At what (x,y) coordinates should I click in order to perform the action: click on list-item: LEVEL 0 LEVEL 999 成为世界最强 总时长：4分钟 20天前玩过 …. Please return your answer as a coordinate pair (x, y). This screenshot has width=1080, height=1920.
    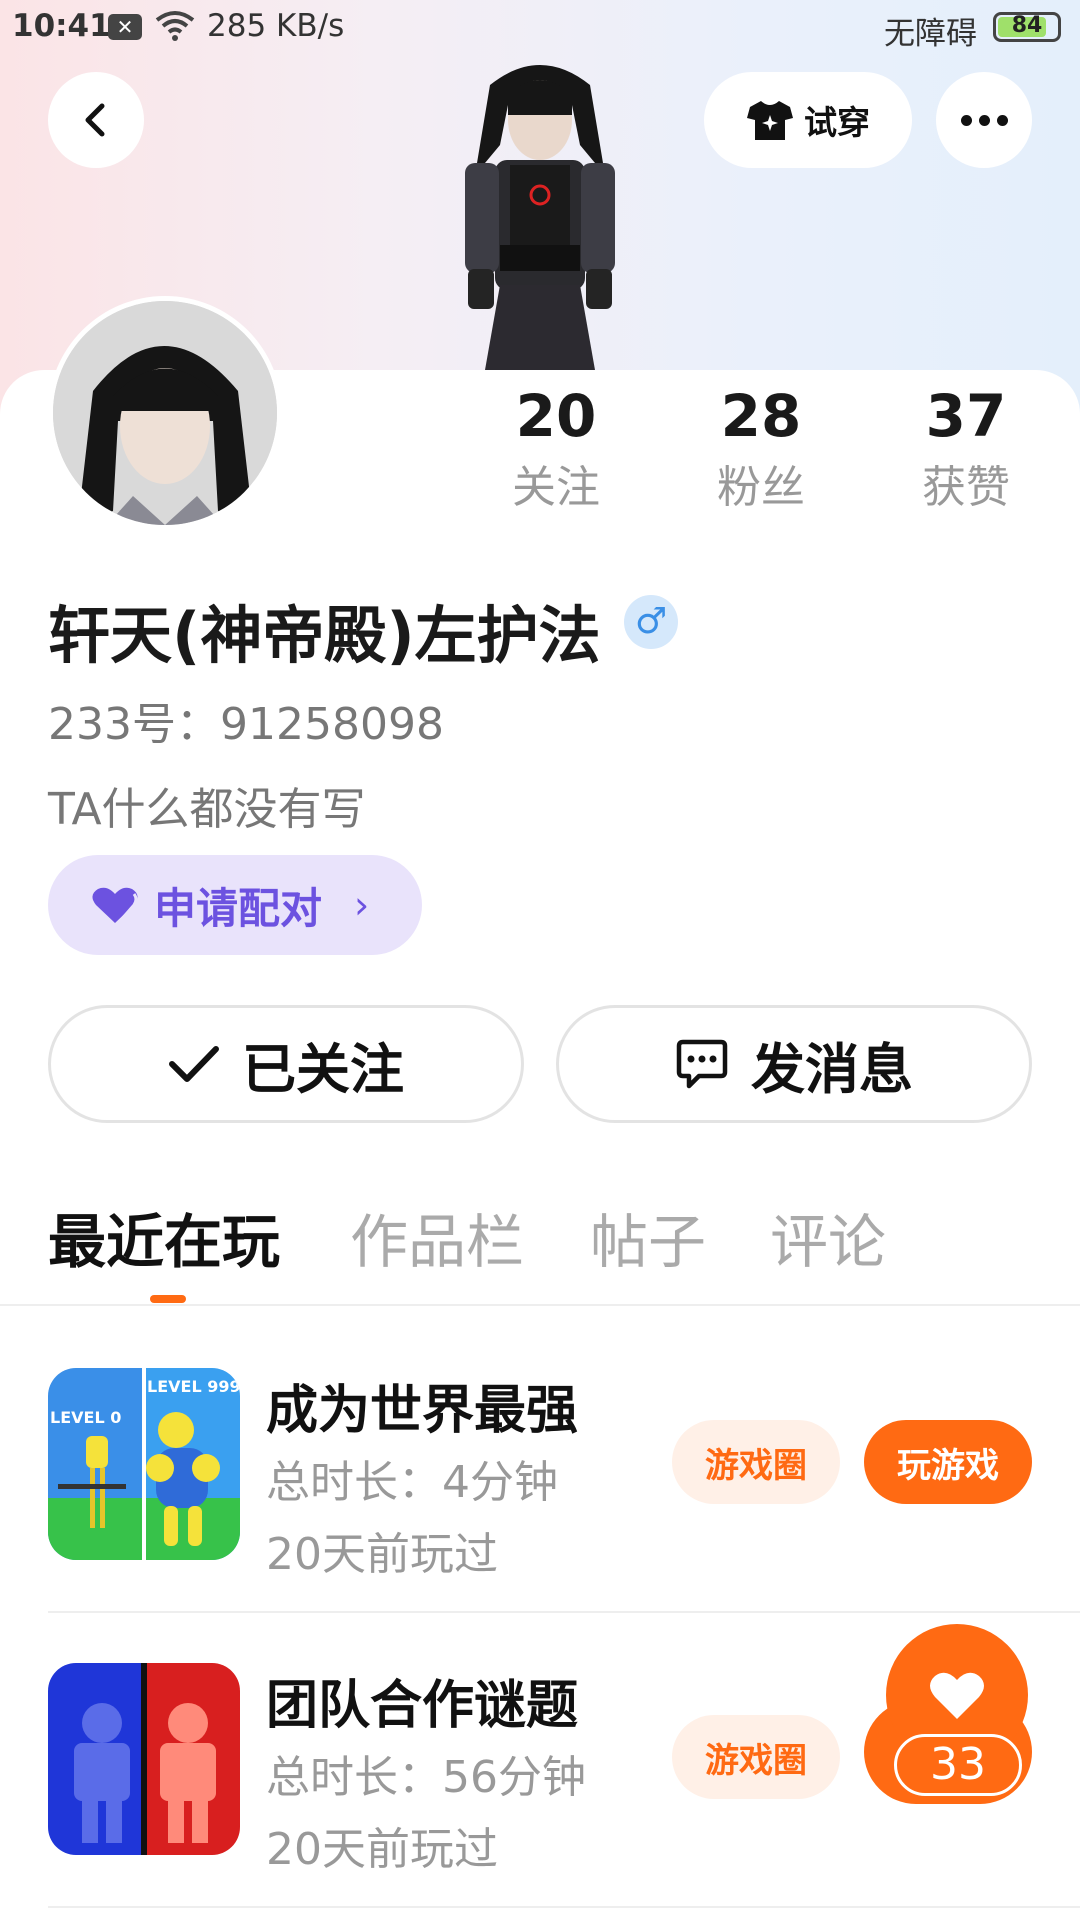
    Looking at the image, I should click on (540, 1474).